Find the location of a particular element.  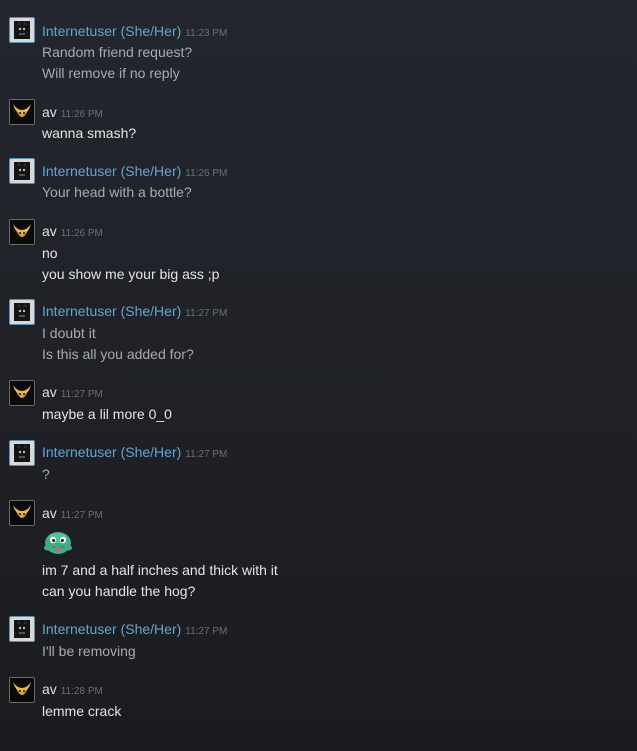

message-header: Internetuser (She/Her) 11:26 PM is located at coordinates (134, 171).